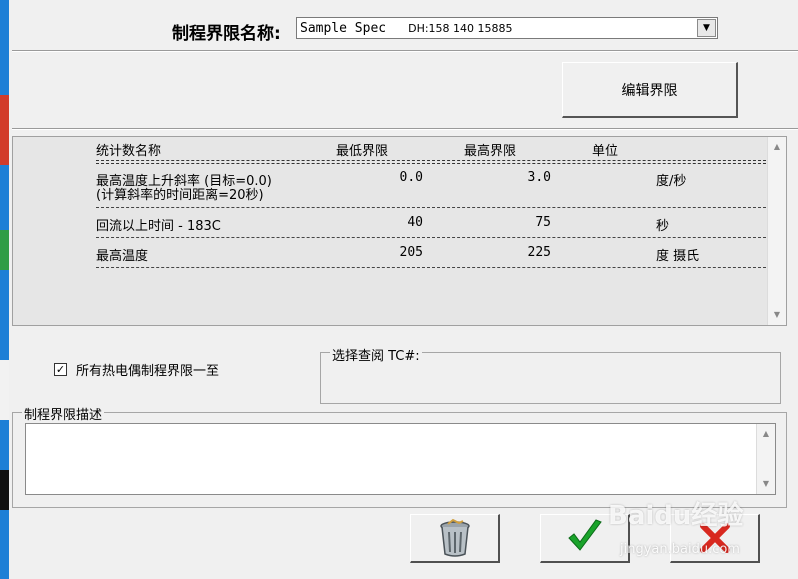 This screenshot has height=579, width=798. I want to click on header-divider, so click(431, 162).